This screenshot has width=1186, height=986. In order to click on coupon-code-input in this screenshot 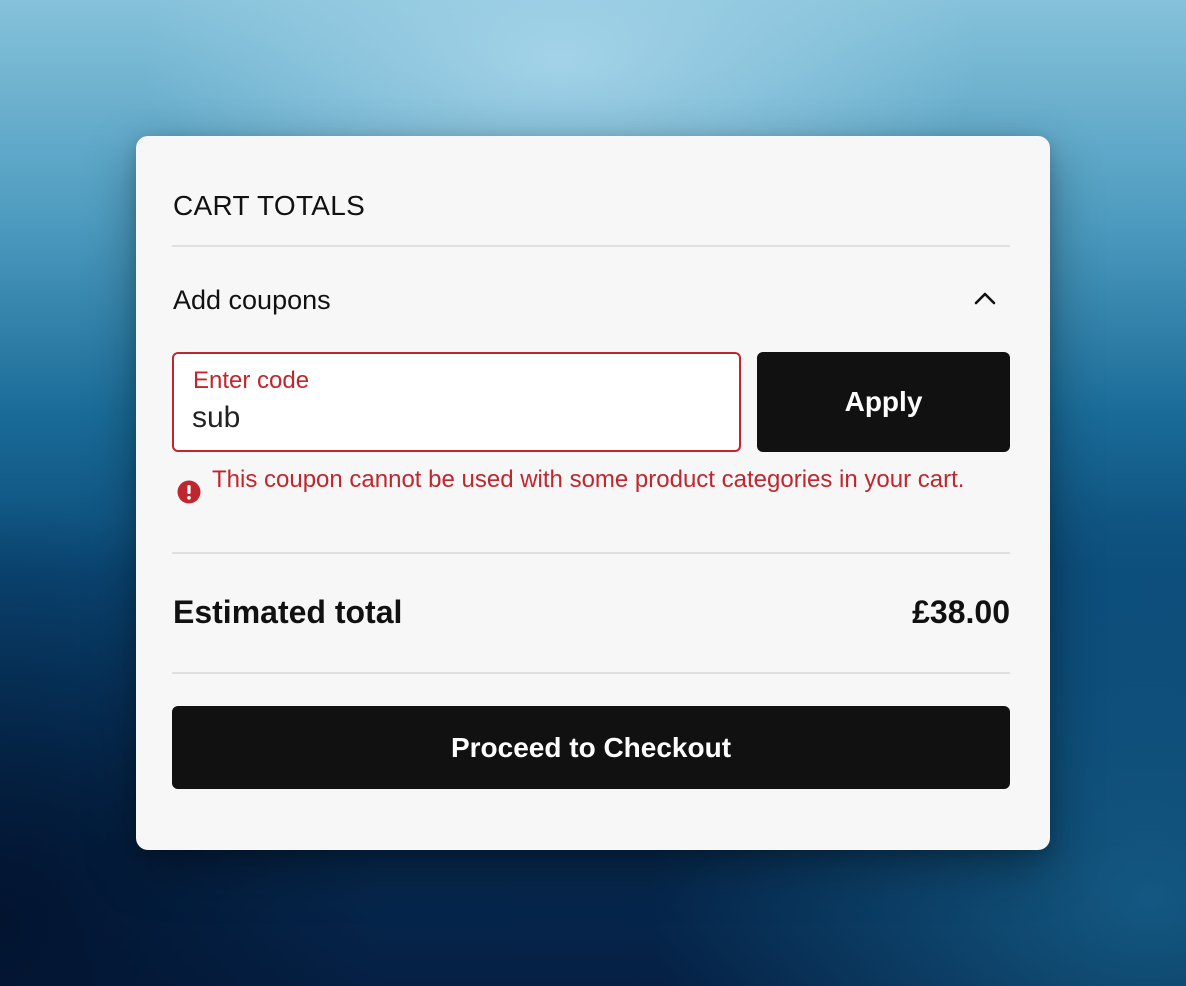, I will do `click(452, 418)`.